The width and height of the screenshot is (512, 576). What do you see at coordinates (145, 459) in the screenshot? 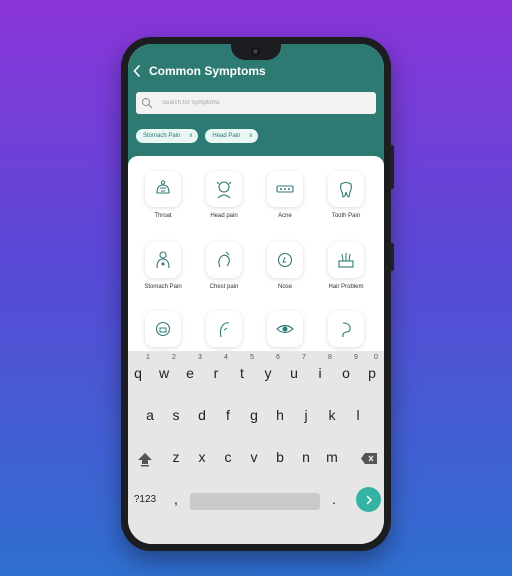
I see `shift-icon` at bounding box center [145, 459].